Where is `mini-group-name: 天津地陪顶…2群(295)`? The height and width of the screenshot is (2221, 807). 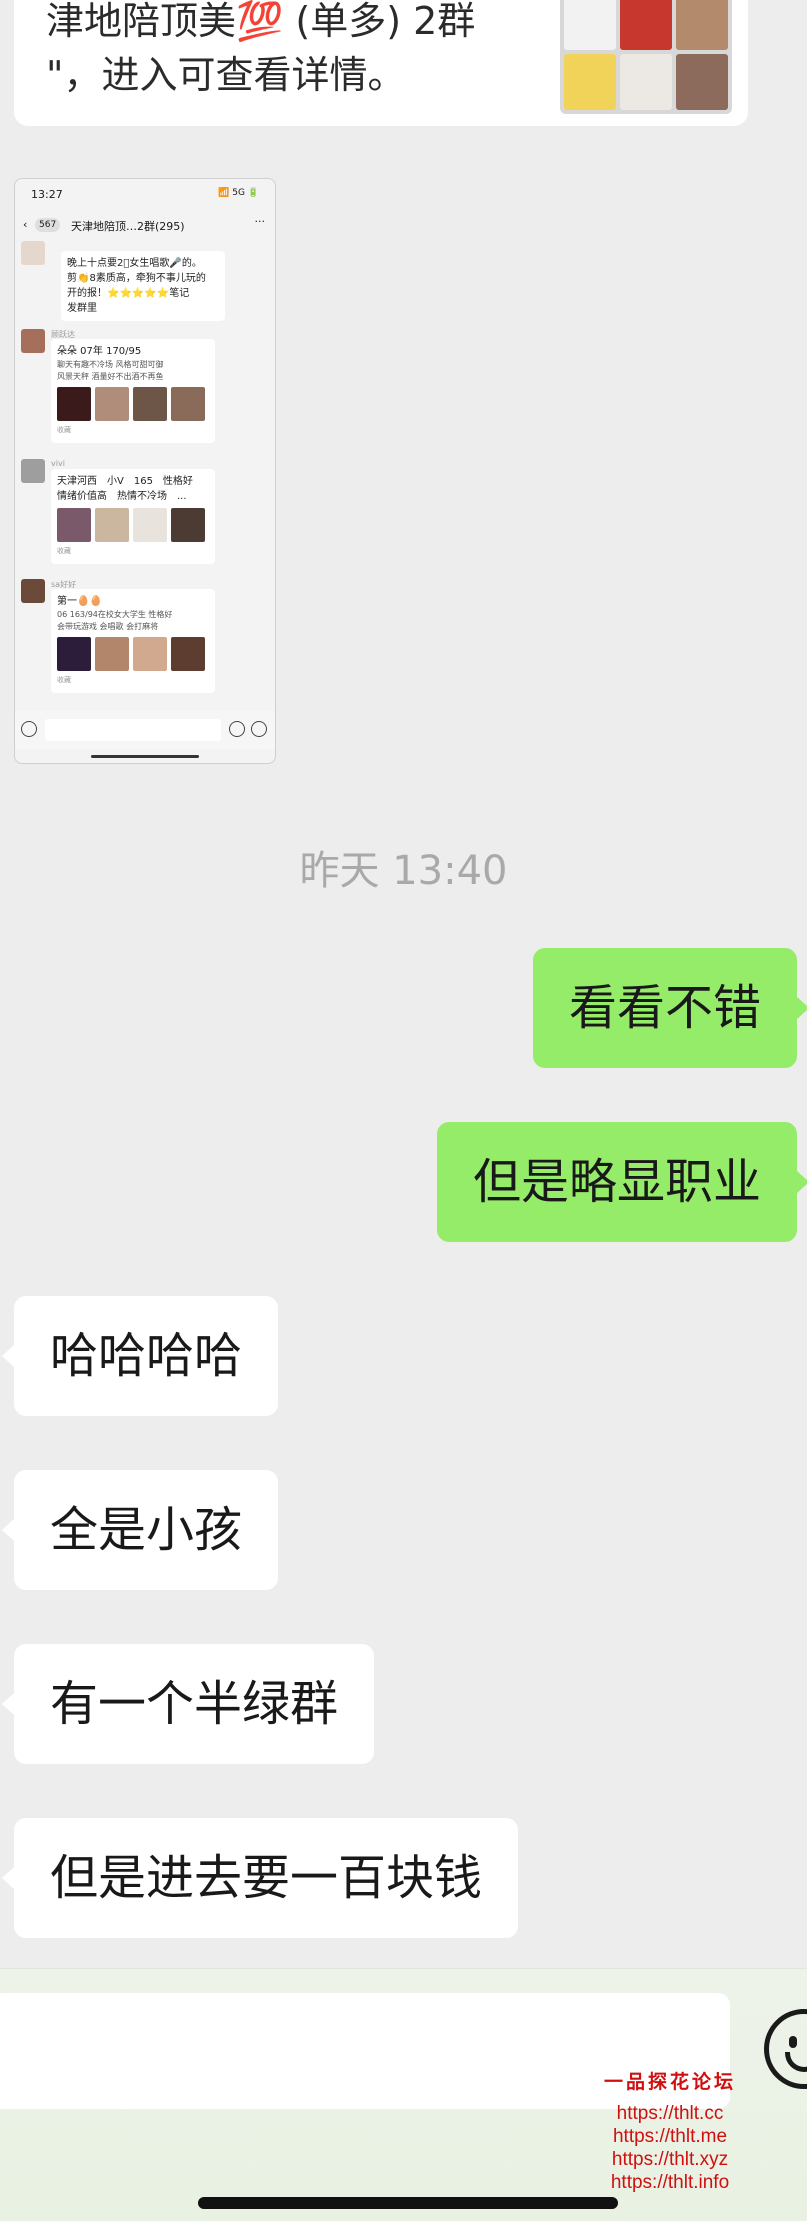 mini-group-name: 天津地陪顶…2群(295) is located at coordinates (128, 226).